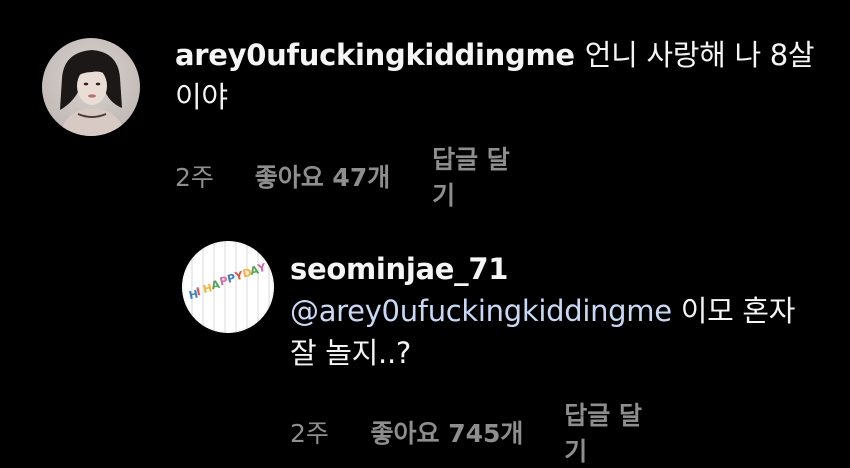 This screenshot has width=850, height=468. I want to click on commenter-avatar, so click(91, 87).